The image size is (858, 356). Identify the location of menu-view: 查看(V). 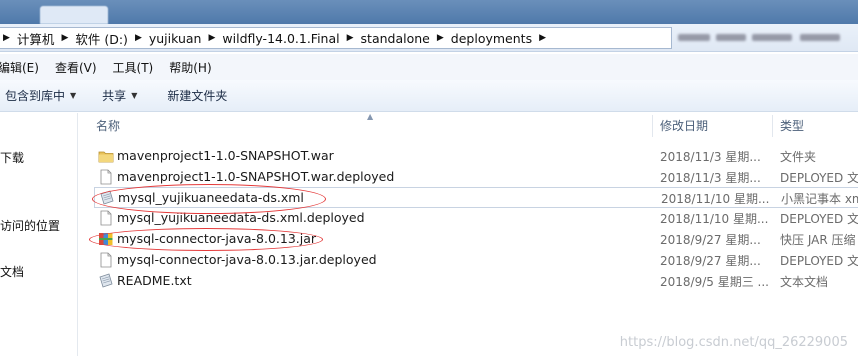
(77, 67).